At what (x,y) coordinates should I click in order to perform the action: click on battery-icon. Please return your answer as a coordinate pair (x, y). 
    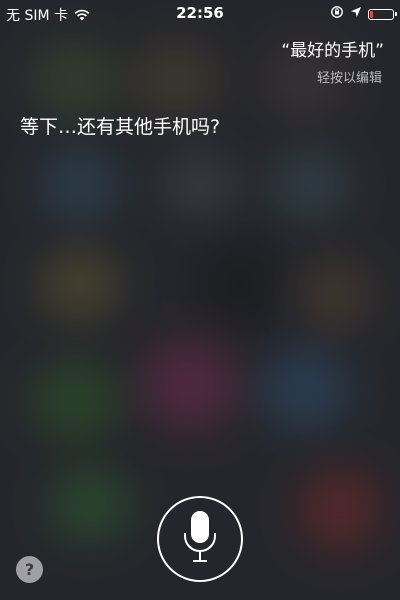
    Looking at the image, I should click on (382, 14).